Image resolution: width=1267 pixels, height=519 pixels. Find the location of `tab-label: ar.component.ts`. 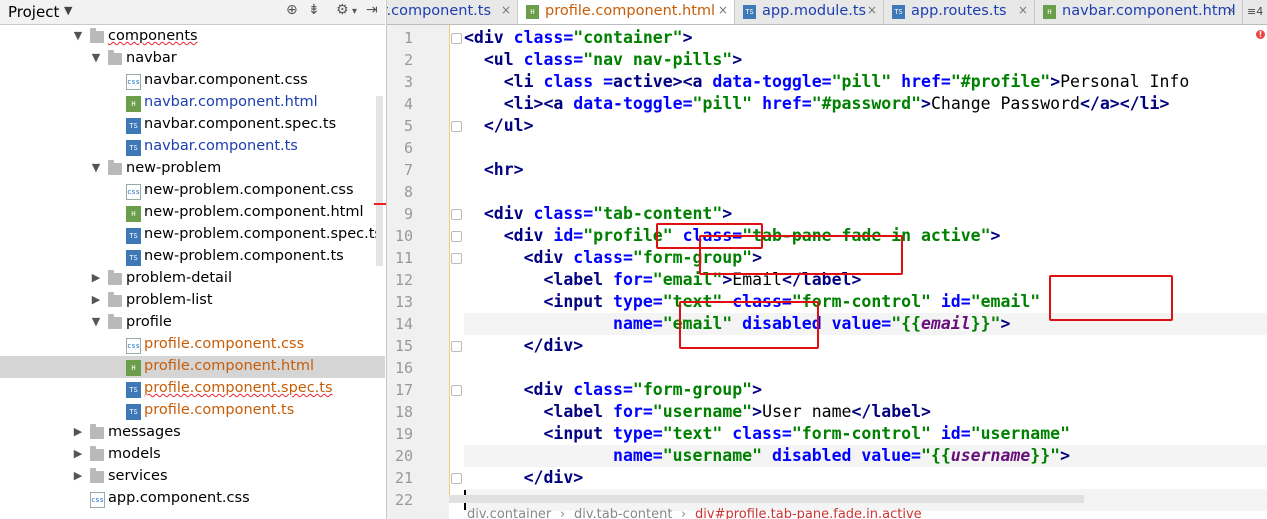

tab-label: ar.component.ts is located at coordinates (439, 11).